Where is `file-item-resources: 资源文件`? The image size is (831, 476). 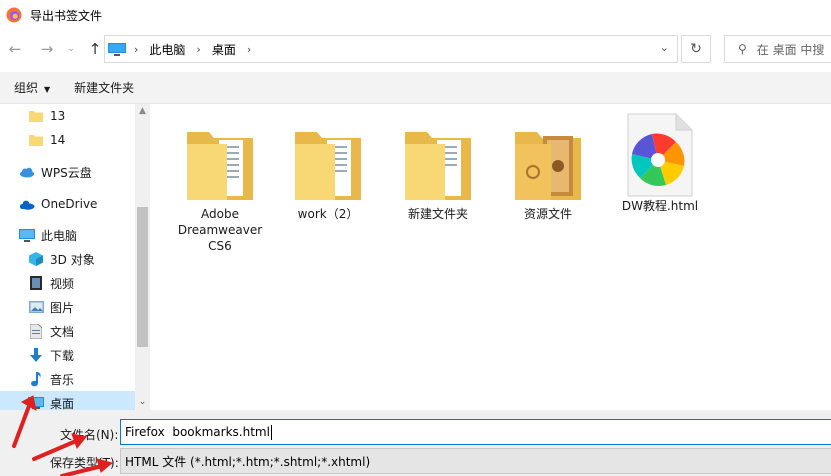
file-item-resources: 资源文件 is located at coordinates (548, 168).